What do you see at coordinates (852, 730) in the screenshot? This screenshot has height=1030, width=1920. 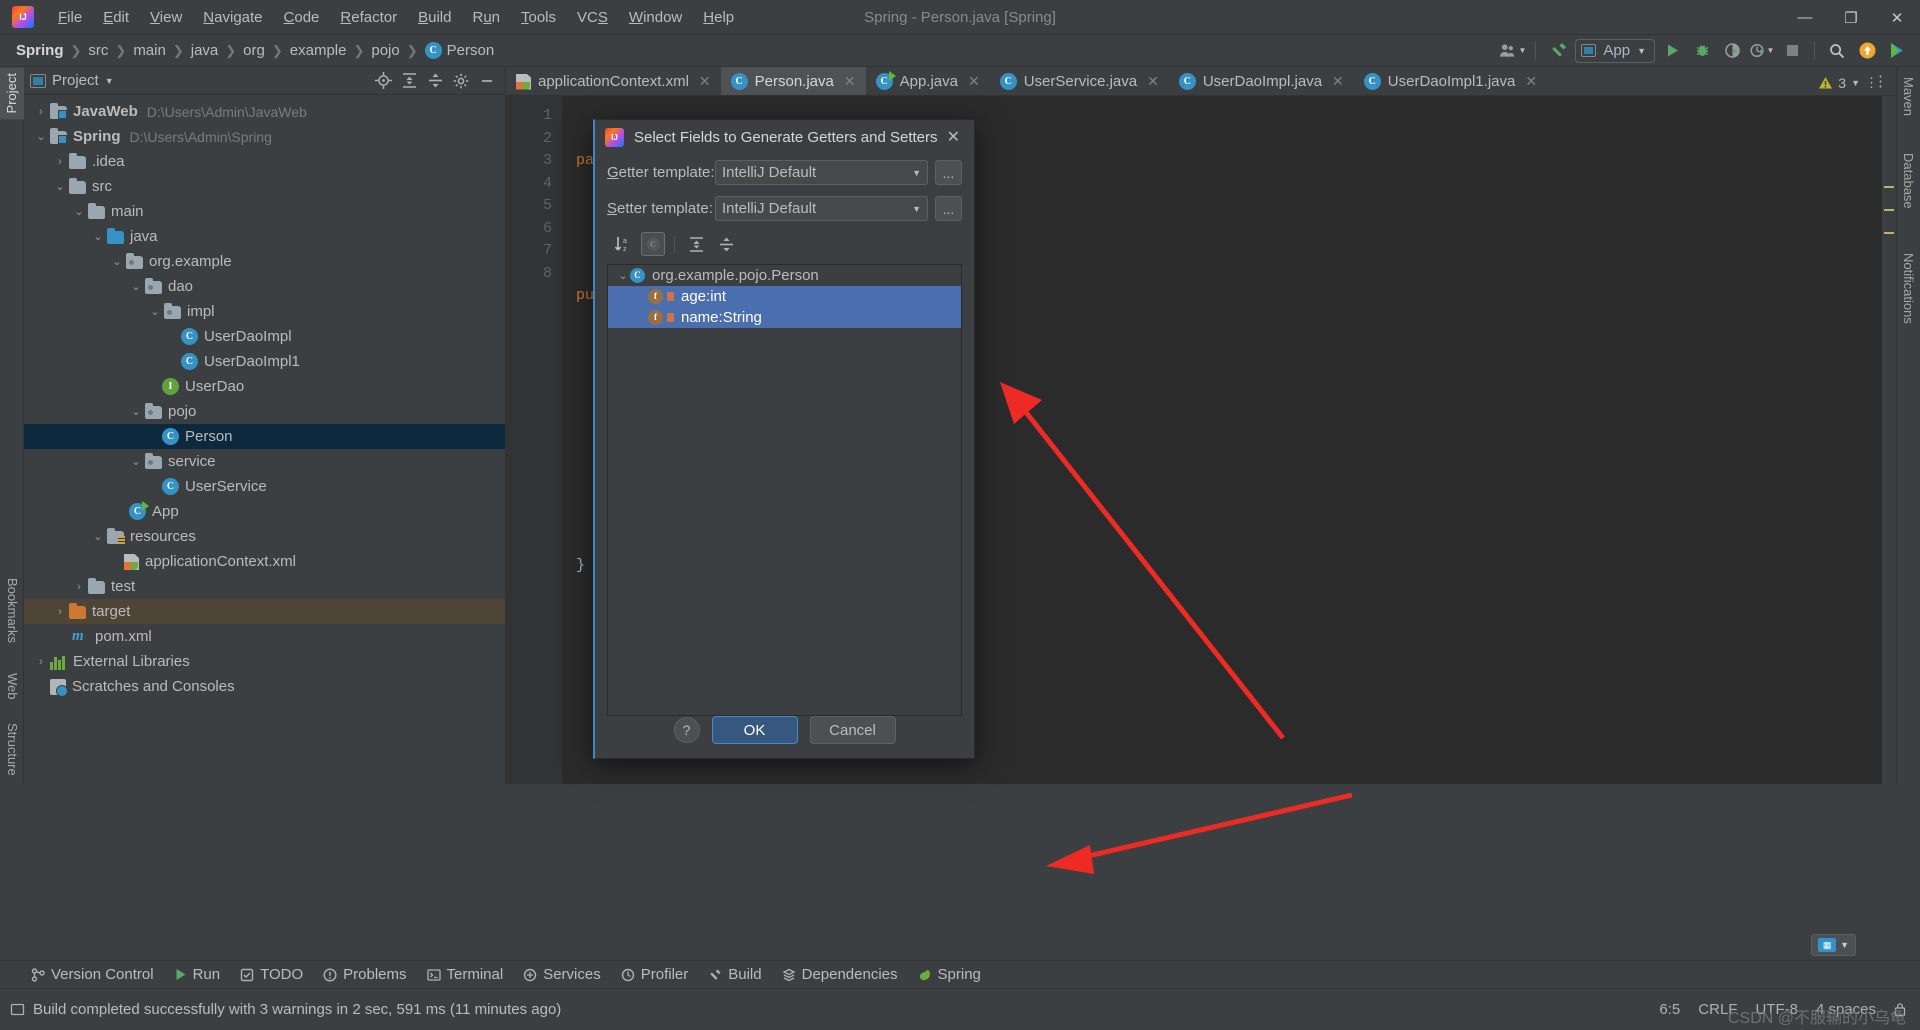 I see `cancel-button: Cancel` at bounding box center [852, 730].